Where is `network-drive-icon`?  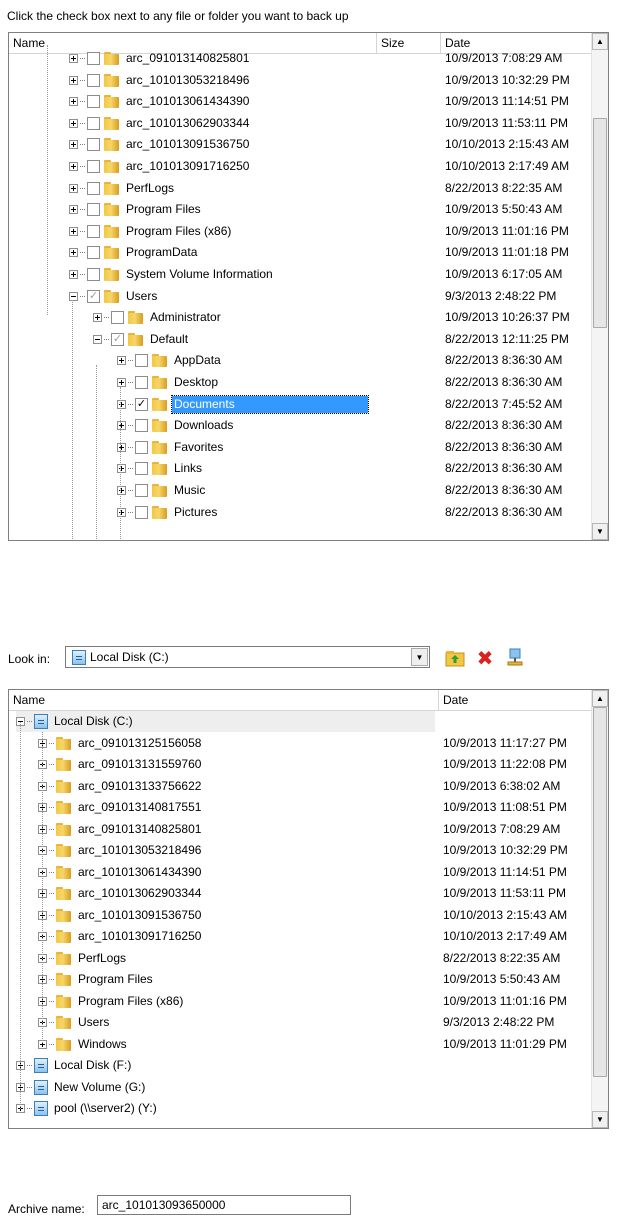
network-drive-icon is located at coordinates (515, 658).